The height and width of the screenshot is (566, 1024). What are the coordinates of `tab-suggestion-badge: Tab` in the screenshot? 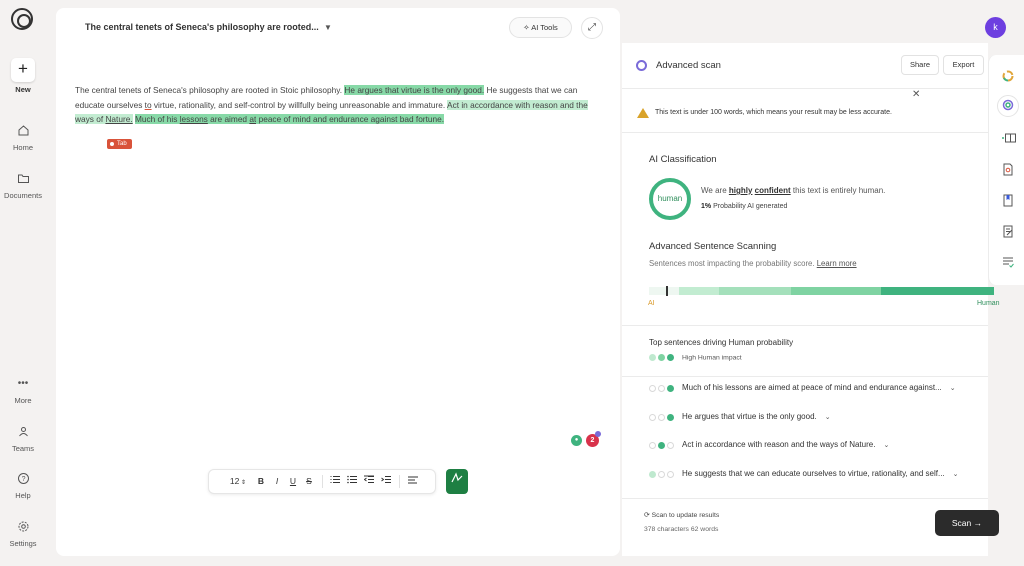 It's located at (119, 144).